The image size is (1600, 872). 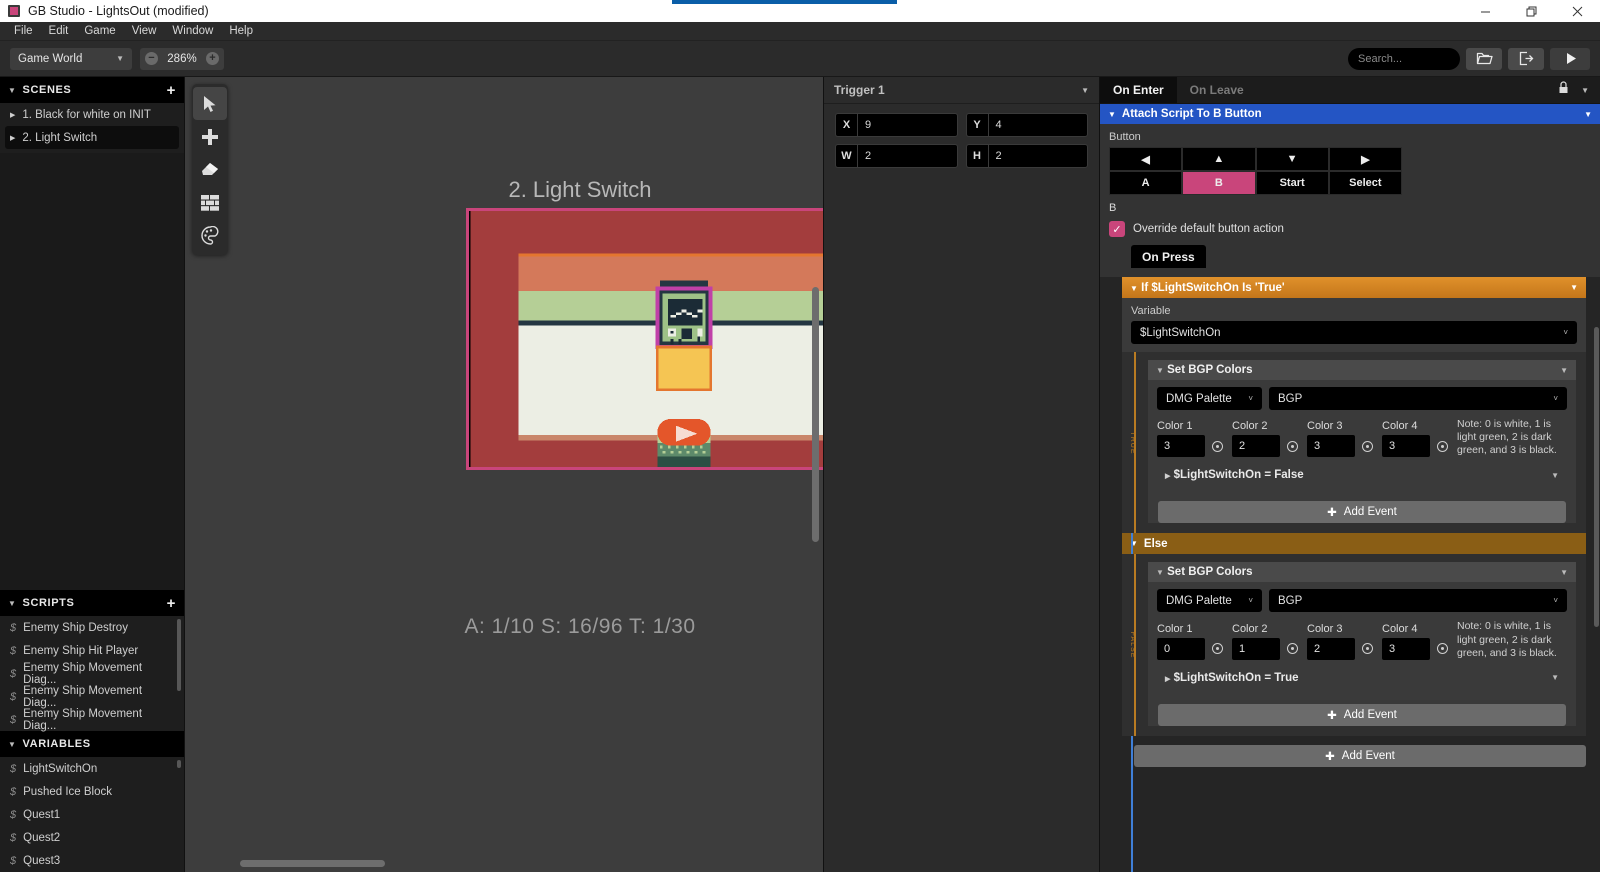 What do you see at coordinates (1570, 58) in the screenshot?
I see `play-icon` at bounding box center [1570, 58].